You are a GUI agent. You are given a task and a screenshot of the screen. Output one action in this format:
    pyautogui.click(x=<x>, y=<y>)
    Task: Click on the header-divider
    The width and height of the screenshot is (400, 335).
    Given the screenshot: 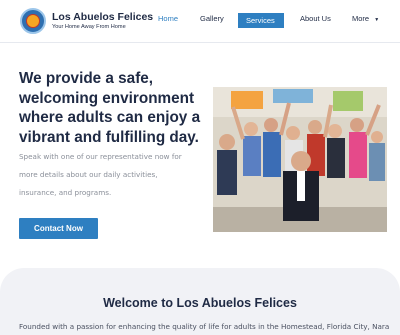 What is the action you would take?
    pyautogui.click(x=200, y=42)
    